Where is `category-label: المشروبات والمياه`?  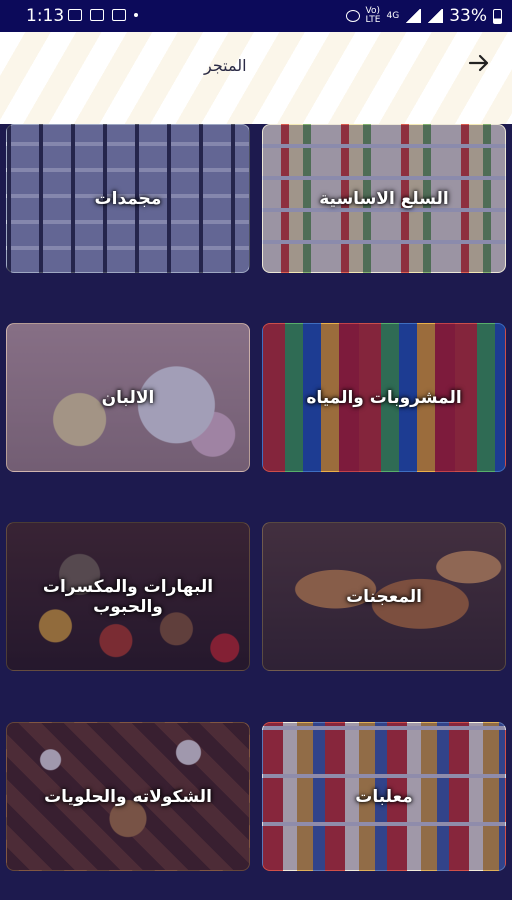 category-label: المشروبات والمياه is located at coordinates (384, 397).